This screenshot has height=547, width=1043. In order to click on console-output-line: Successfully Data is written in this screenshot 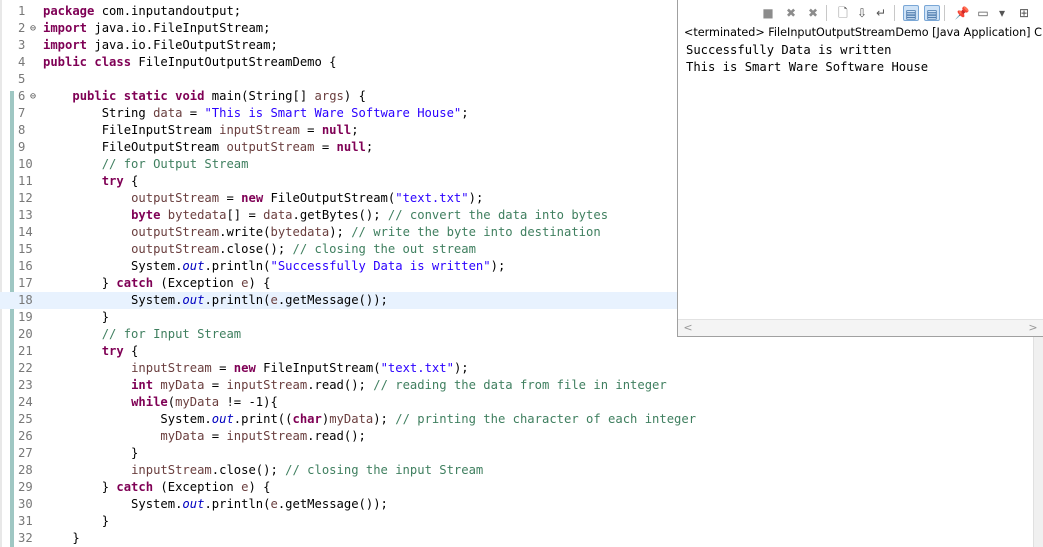, I will do `click(789, 50)`.